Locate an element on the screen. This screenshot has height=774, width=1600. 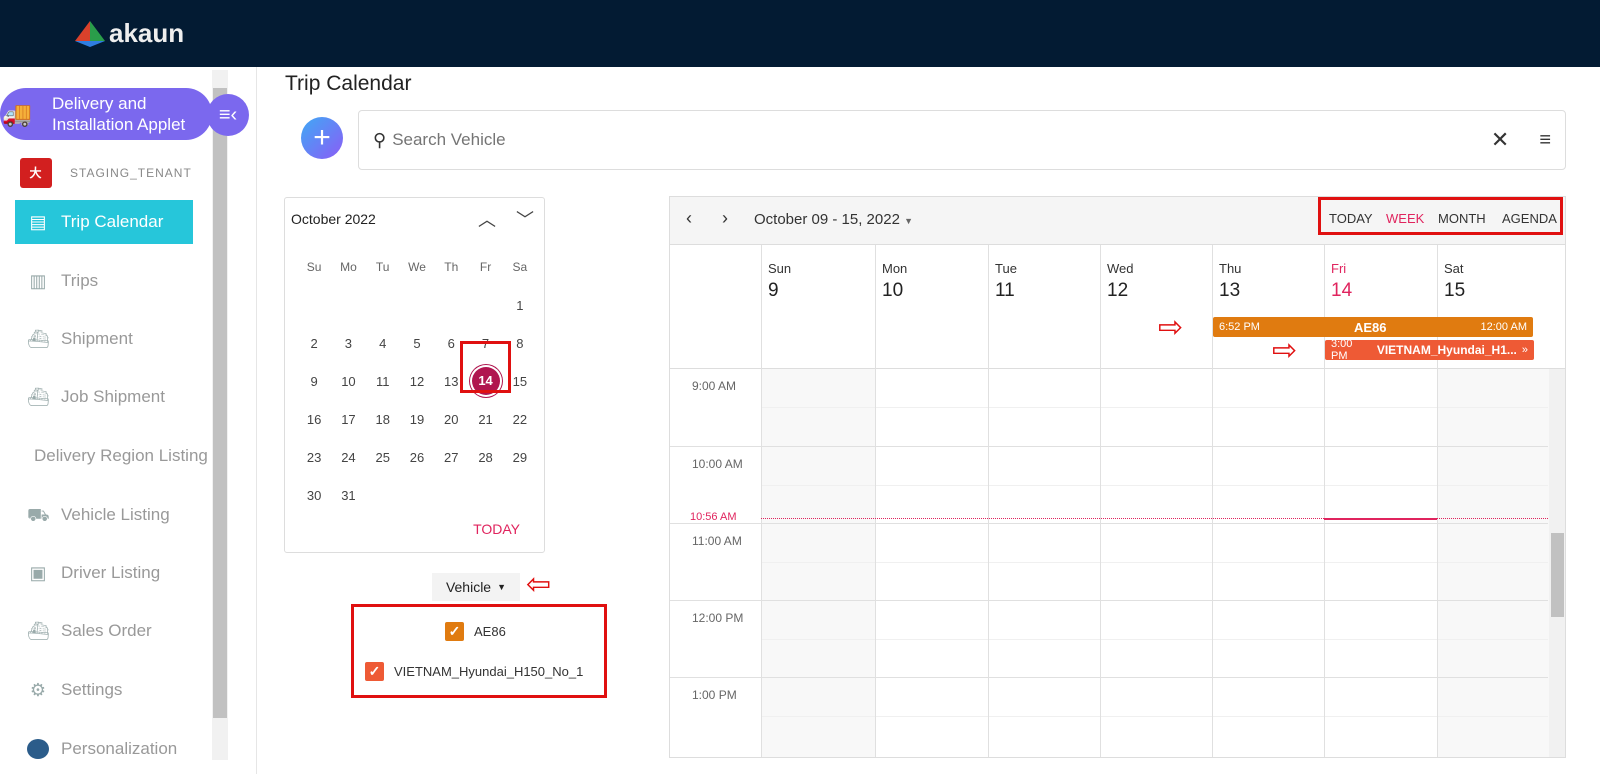
vehicle-filter-dropdown: Vehicle ▼ is located at coordinates (476, 587).